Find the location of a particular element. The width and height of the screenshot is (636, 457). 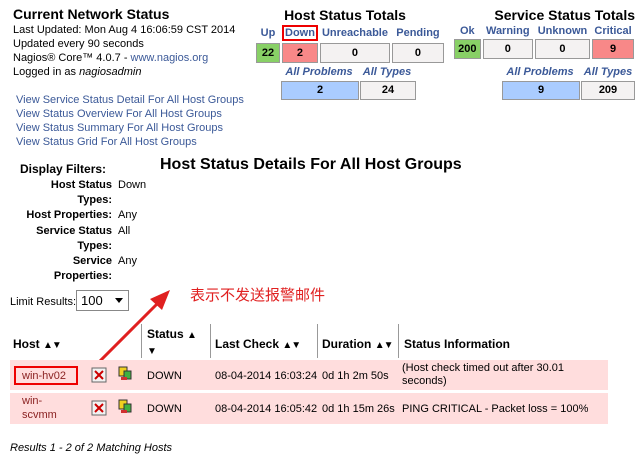

host-link: win-hv02 is located at coordinates (44, 376).